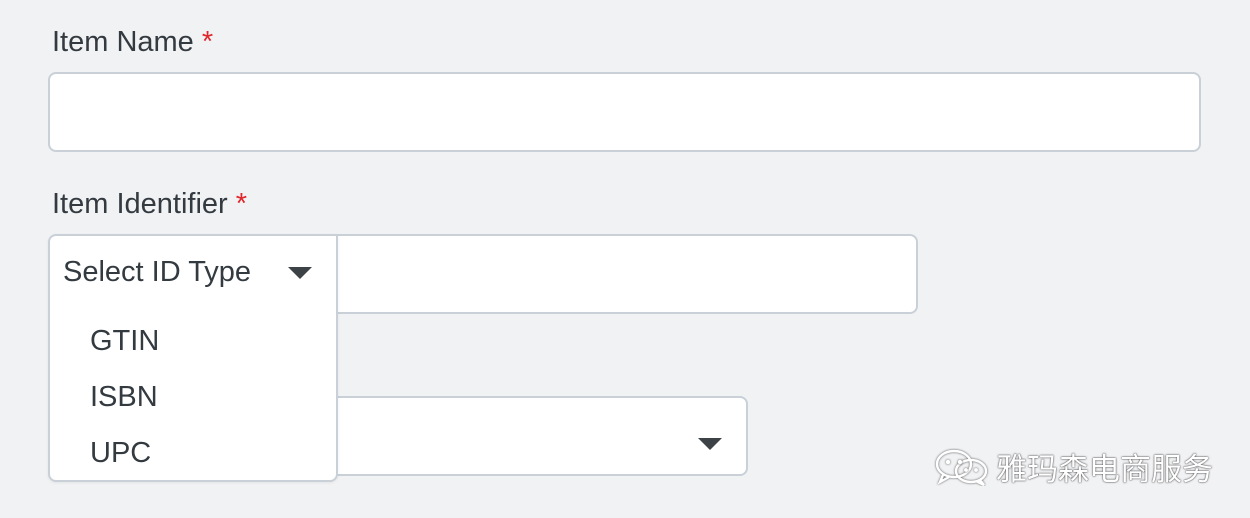 The height and width of the screenshot is (518, 1250). I want to click on item-identifier-input, so click(619, 274).